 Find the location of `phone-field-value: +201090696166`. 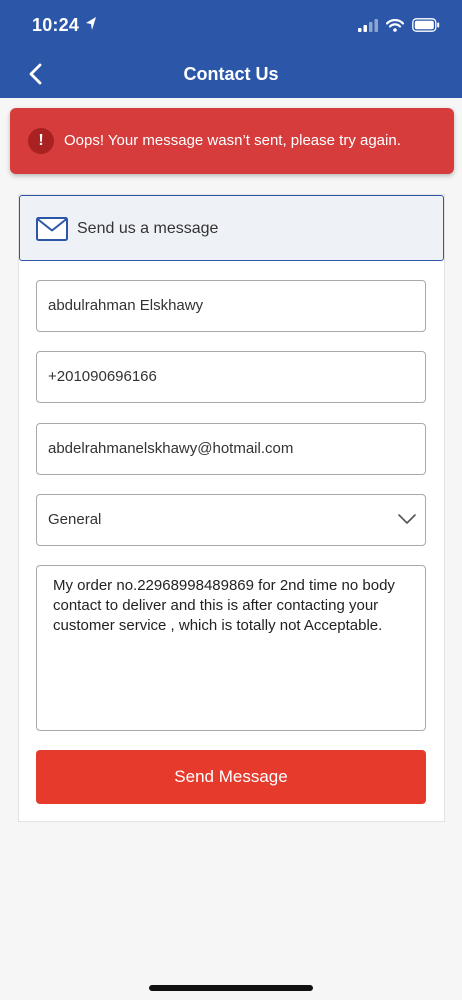

phone-field-value: +201090696166 is located at coordinates (102, 376).